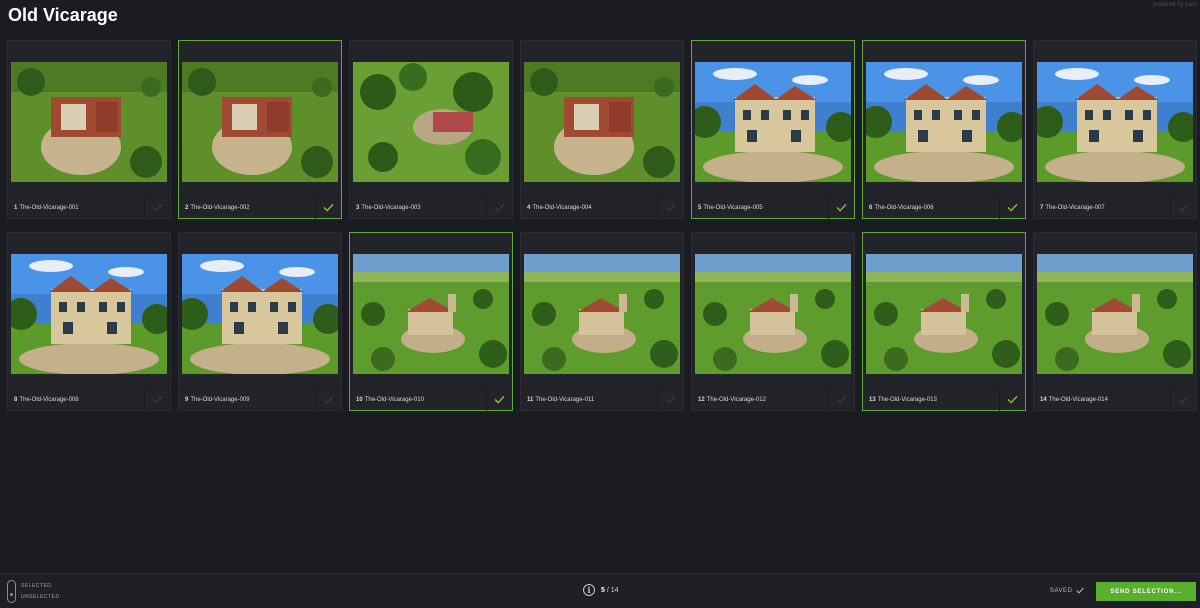 The image size is (1200, 608). What do you see at coordinates (1042, 207) in the screenshot?
I see `photo-number: 7` at bounding box center [1042, 207].